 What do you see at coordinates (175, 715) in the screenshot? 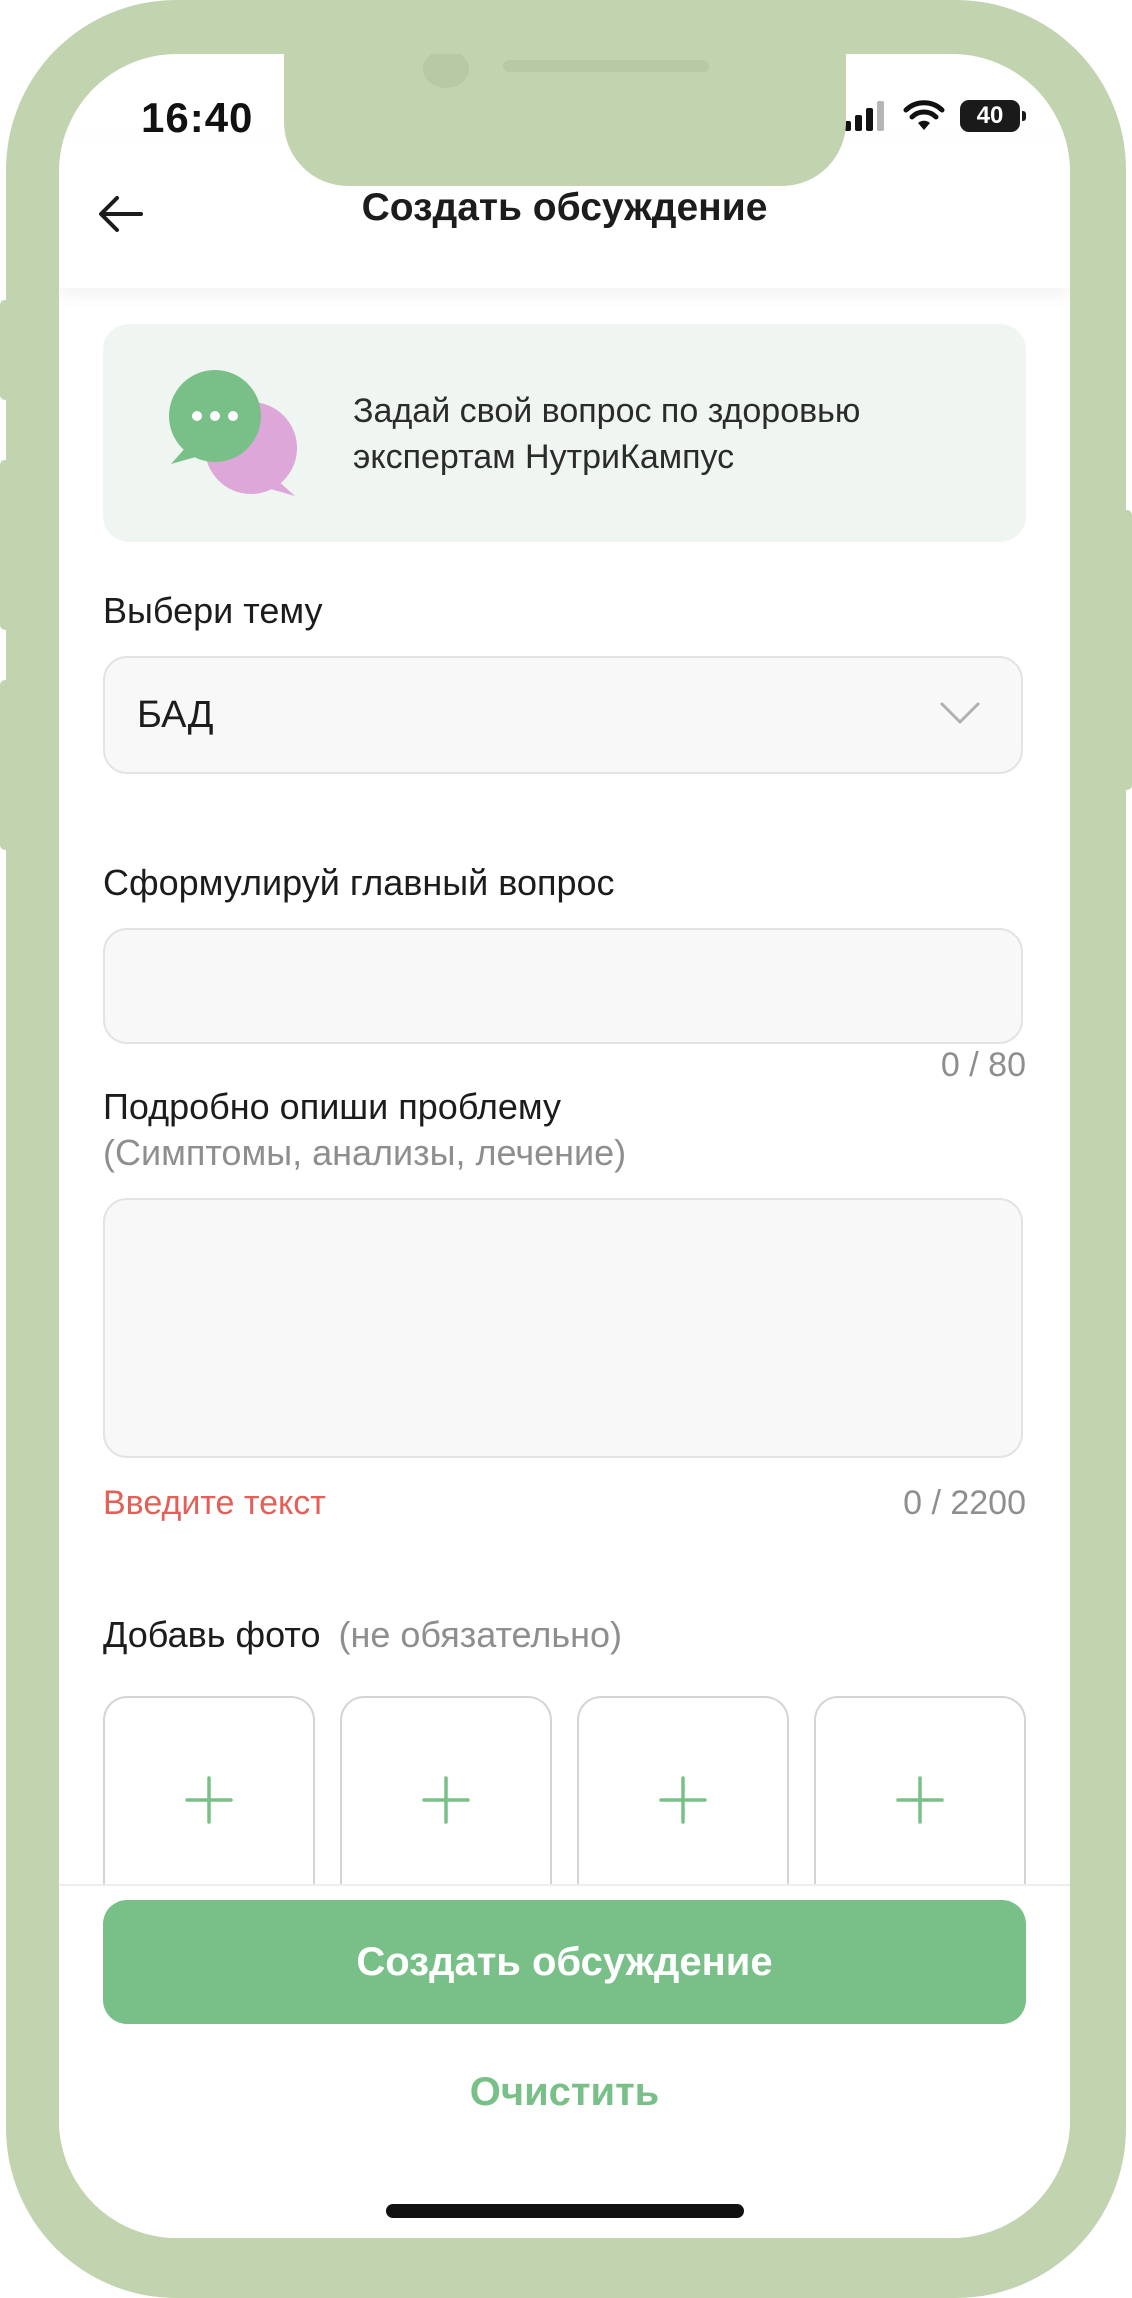
I see `topic-selected-value: БАД` at bounding box center [175, 715].